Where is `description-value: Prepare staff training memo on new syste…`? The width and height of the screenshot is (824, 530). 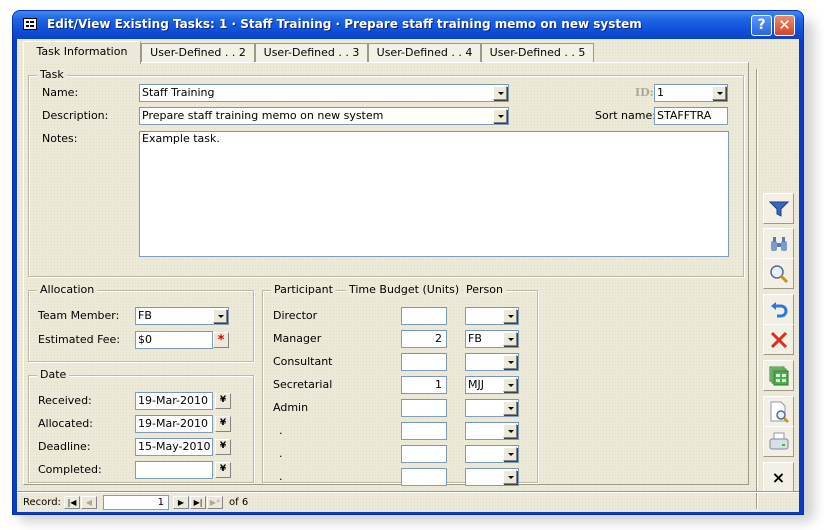
description-value: Prepare staff training memo on new syste… is located at coordinates (263, 115).